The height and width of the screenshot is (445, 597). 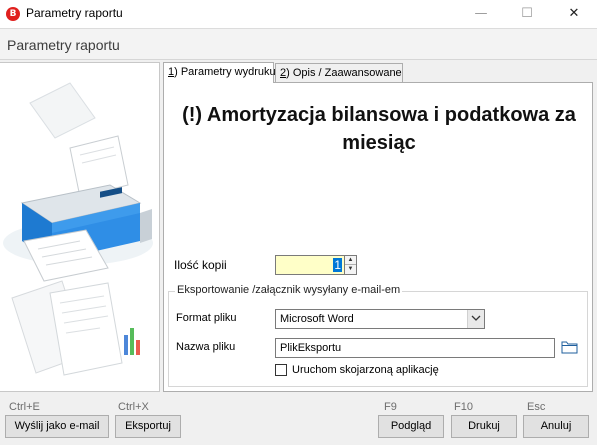 I want to click on close-button: ✕, so click(x=574, y=14).